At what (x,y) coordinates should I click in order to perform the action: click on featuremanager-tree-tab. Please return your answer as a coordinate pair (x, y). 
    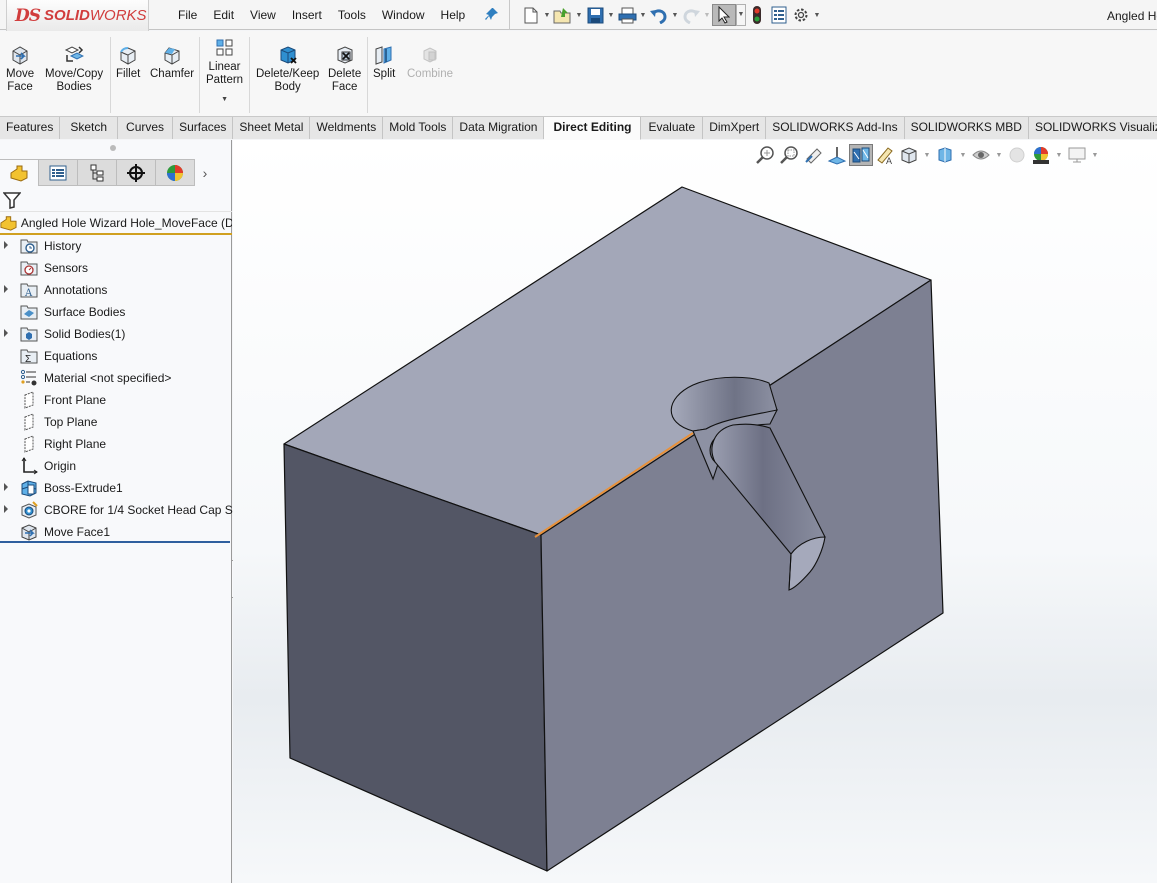
    Looking at the image, I should click on (19, 172).